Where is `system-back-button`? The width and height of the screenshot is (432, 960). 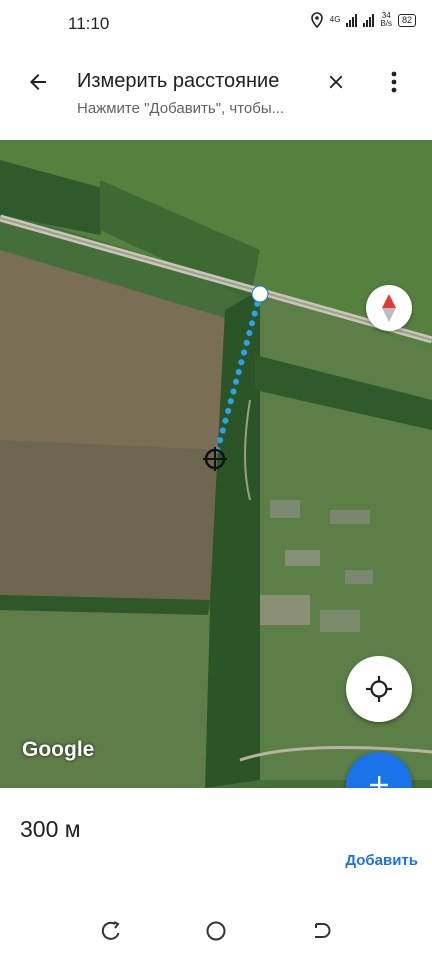 system-back-button is located at coordinates (321, 931).